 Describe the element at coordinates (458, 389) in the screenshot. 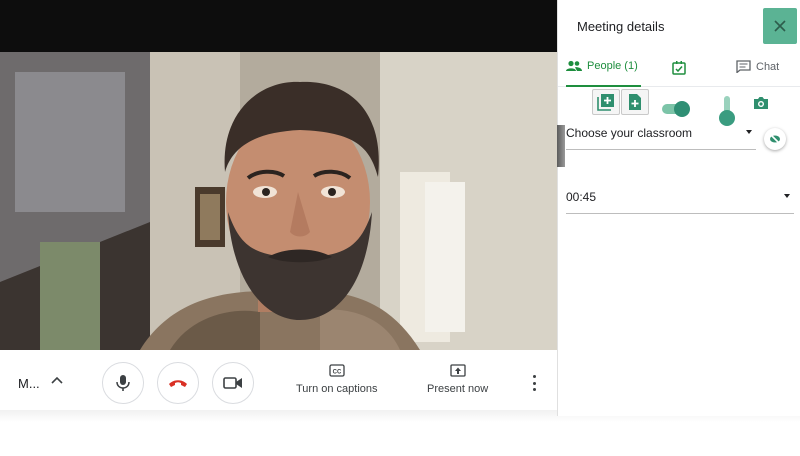

I see `present-label: Present now` at that location.